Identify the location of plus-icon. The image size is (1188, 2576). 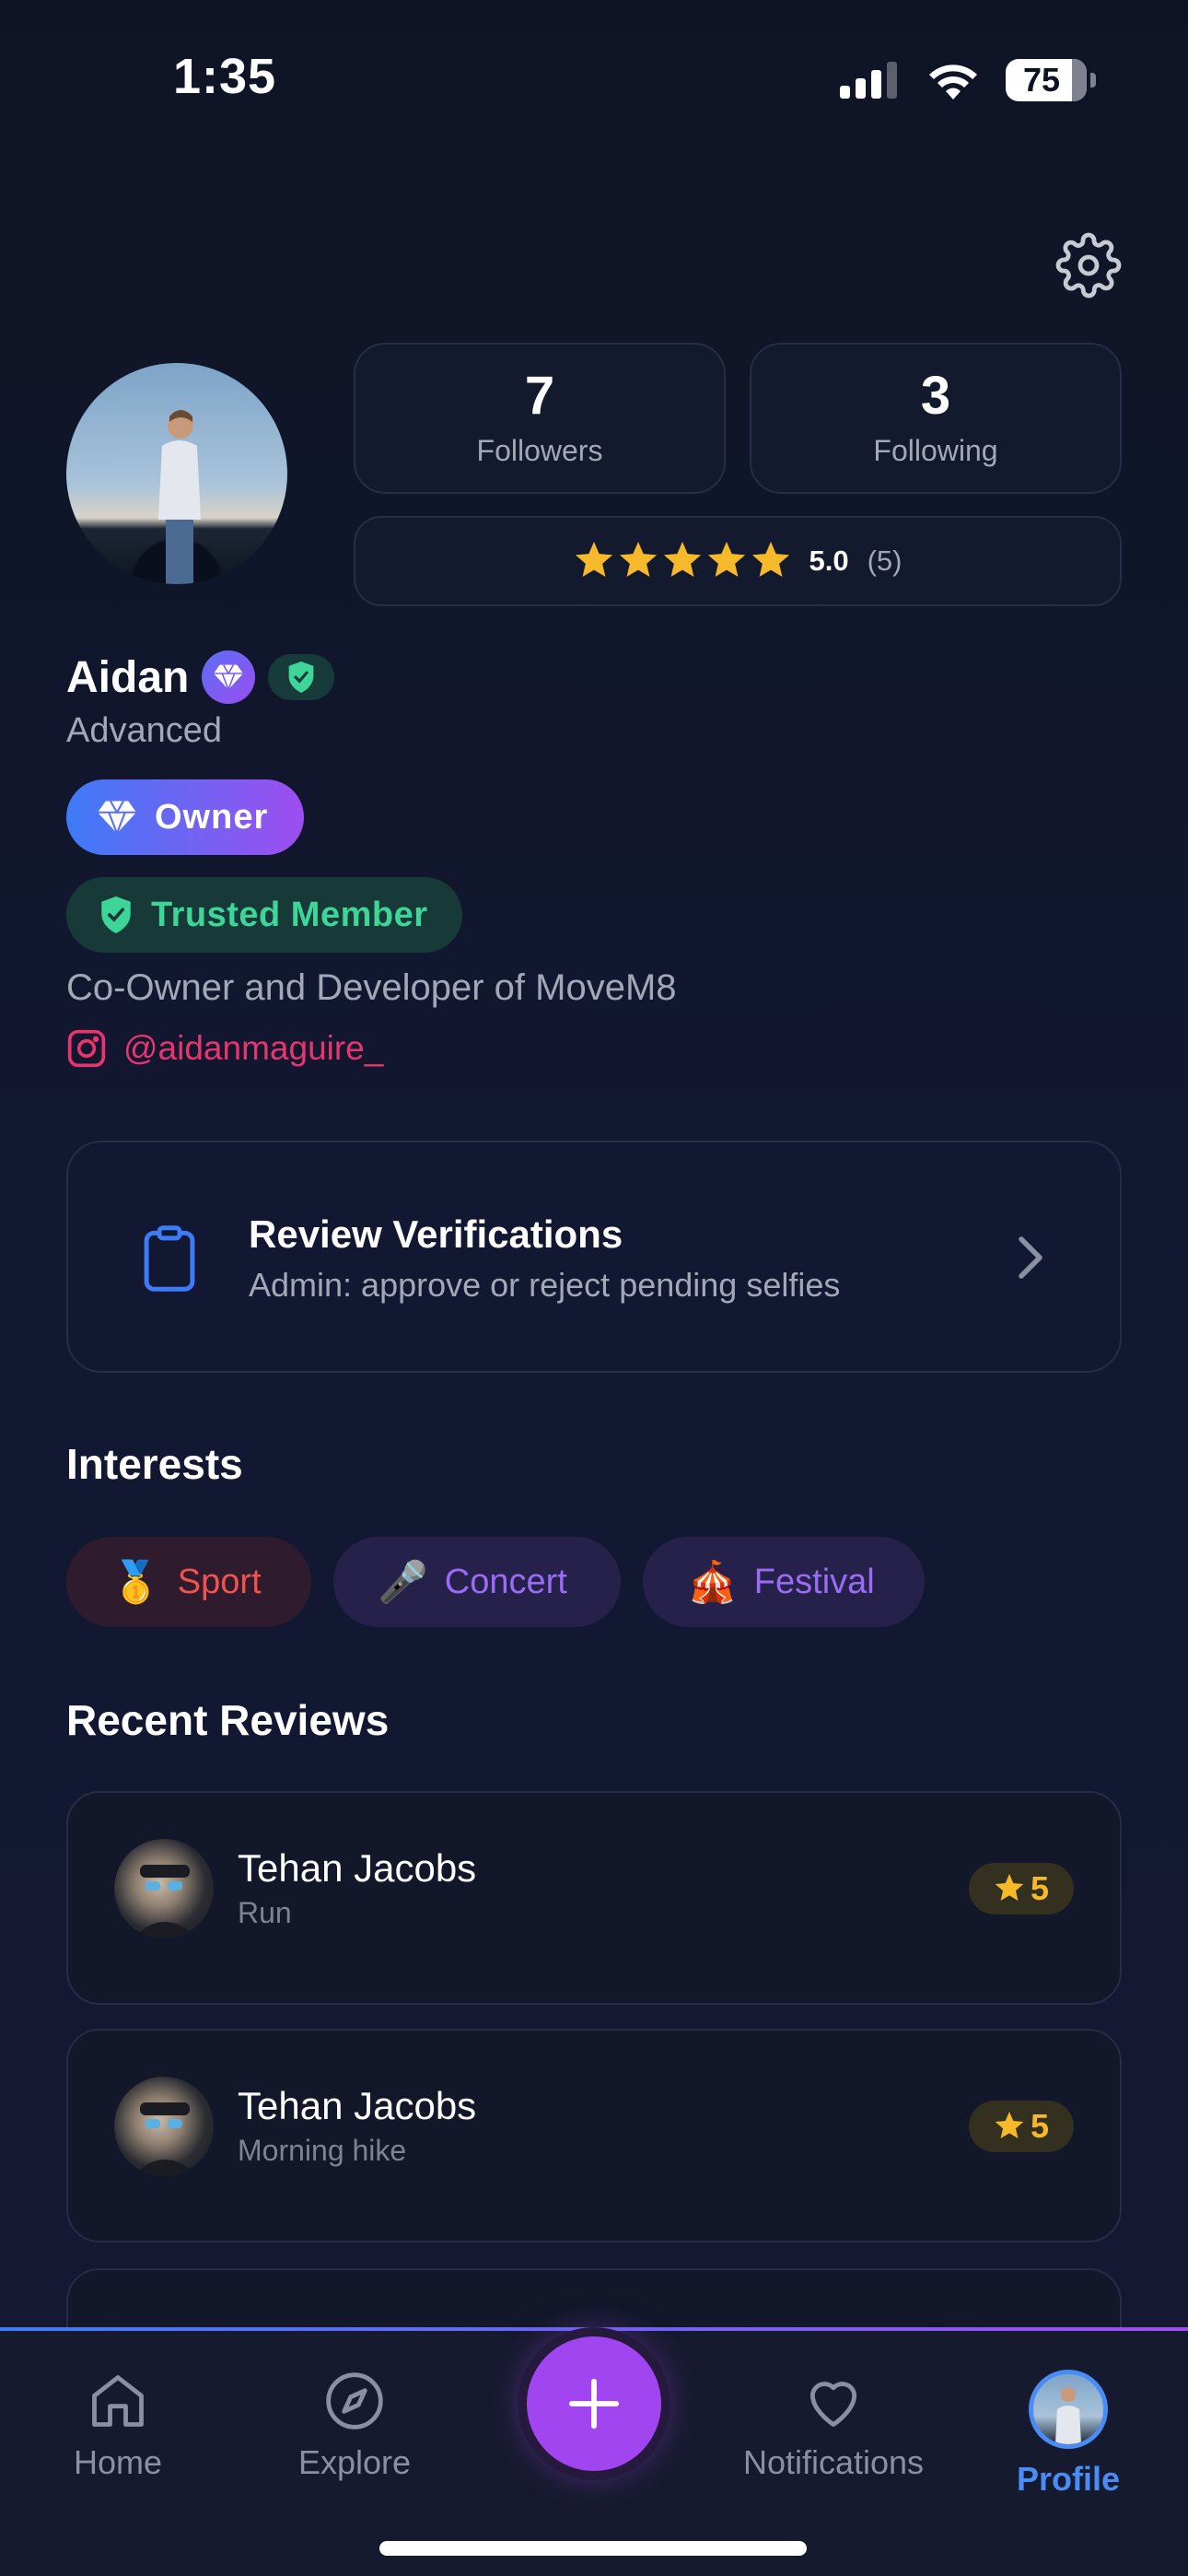
(594, 2404).